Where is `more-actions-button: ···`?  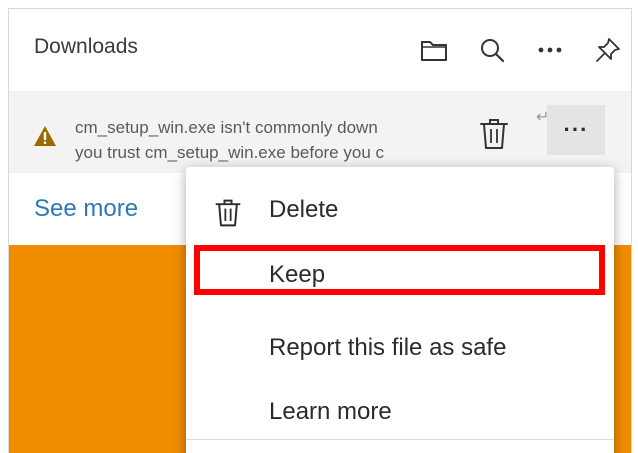 more-actions-button: ··· is located at coordinates (576, 130).